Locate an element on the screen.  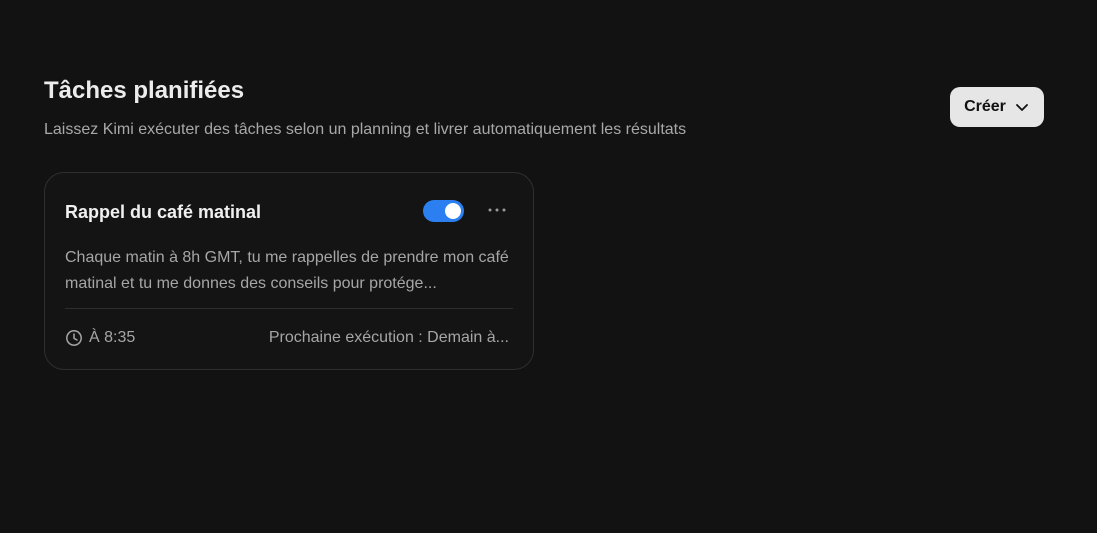
task-title: Rappel du café matinal is located at coordinates (163, 212).